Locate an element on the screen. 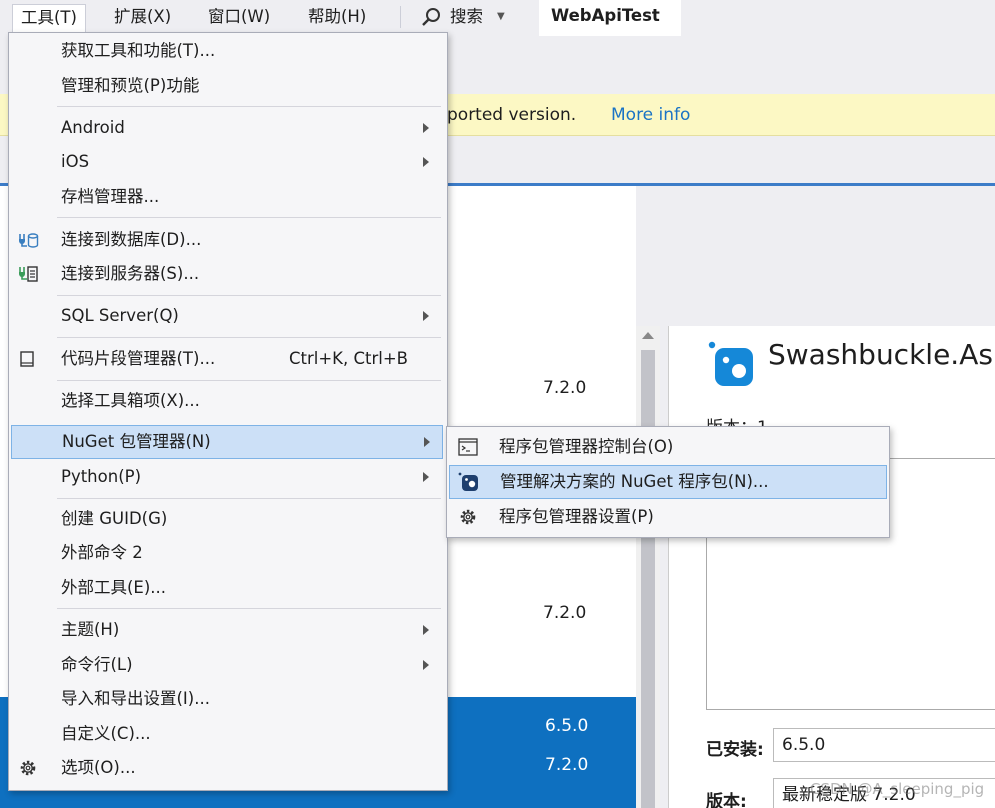 The height and width of the screenshot is (808, 995). package-name: Swashbuckle.As is located at coordinates (880, 354).